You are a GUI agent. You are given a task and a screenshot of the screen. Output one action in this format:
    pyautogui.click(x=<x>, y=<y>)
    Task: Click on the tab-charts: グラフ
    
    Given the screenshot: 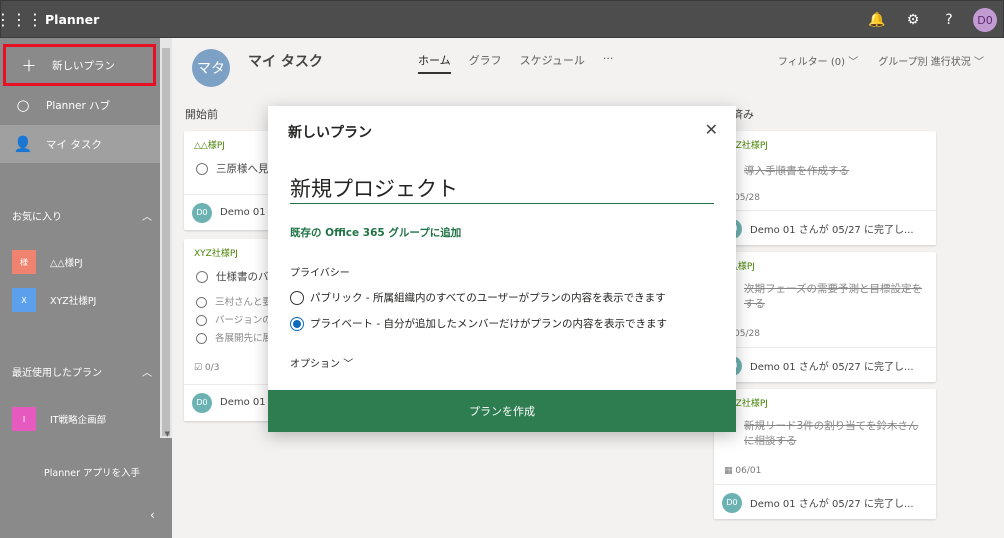 What is the action you would take?
    pyautogui.click(x=485, y=63)
    